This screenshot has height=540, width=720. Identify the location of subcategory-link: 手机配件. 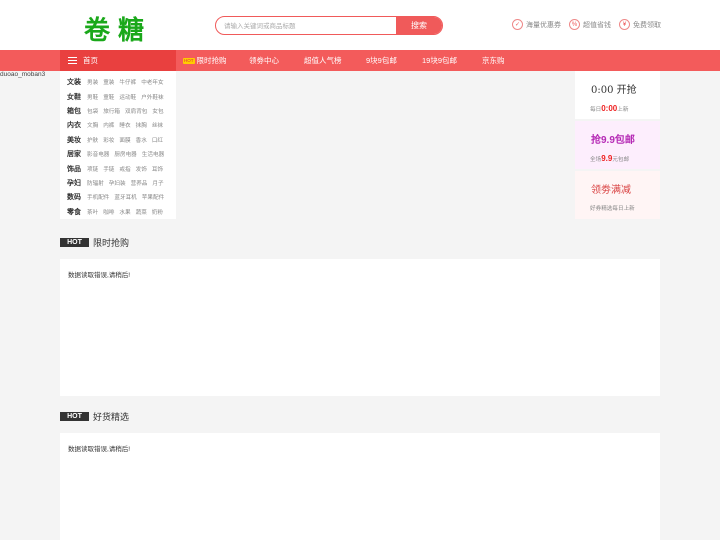
(98, 197).